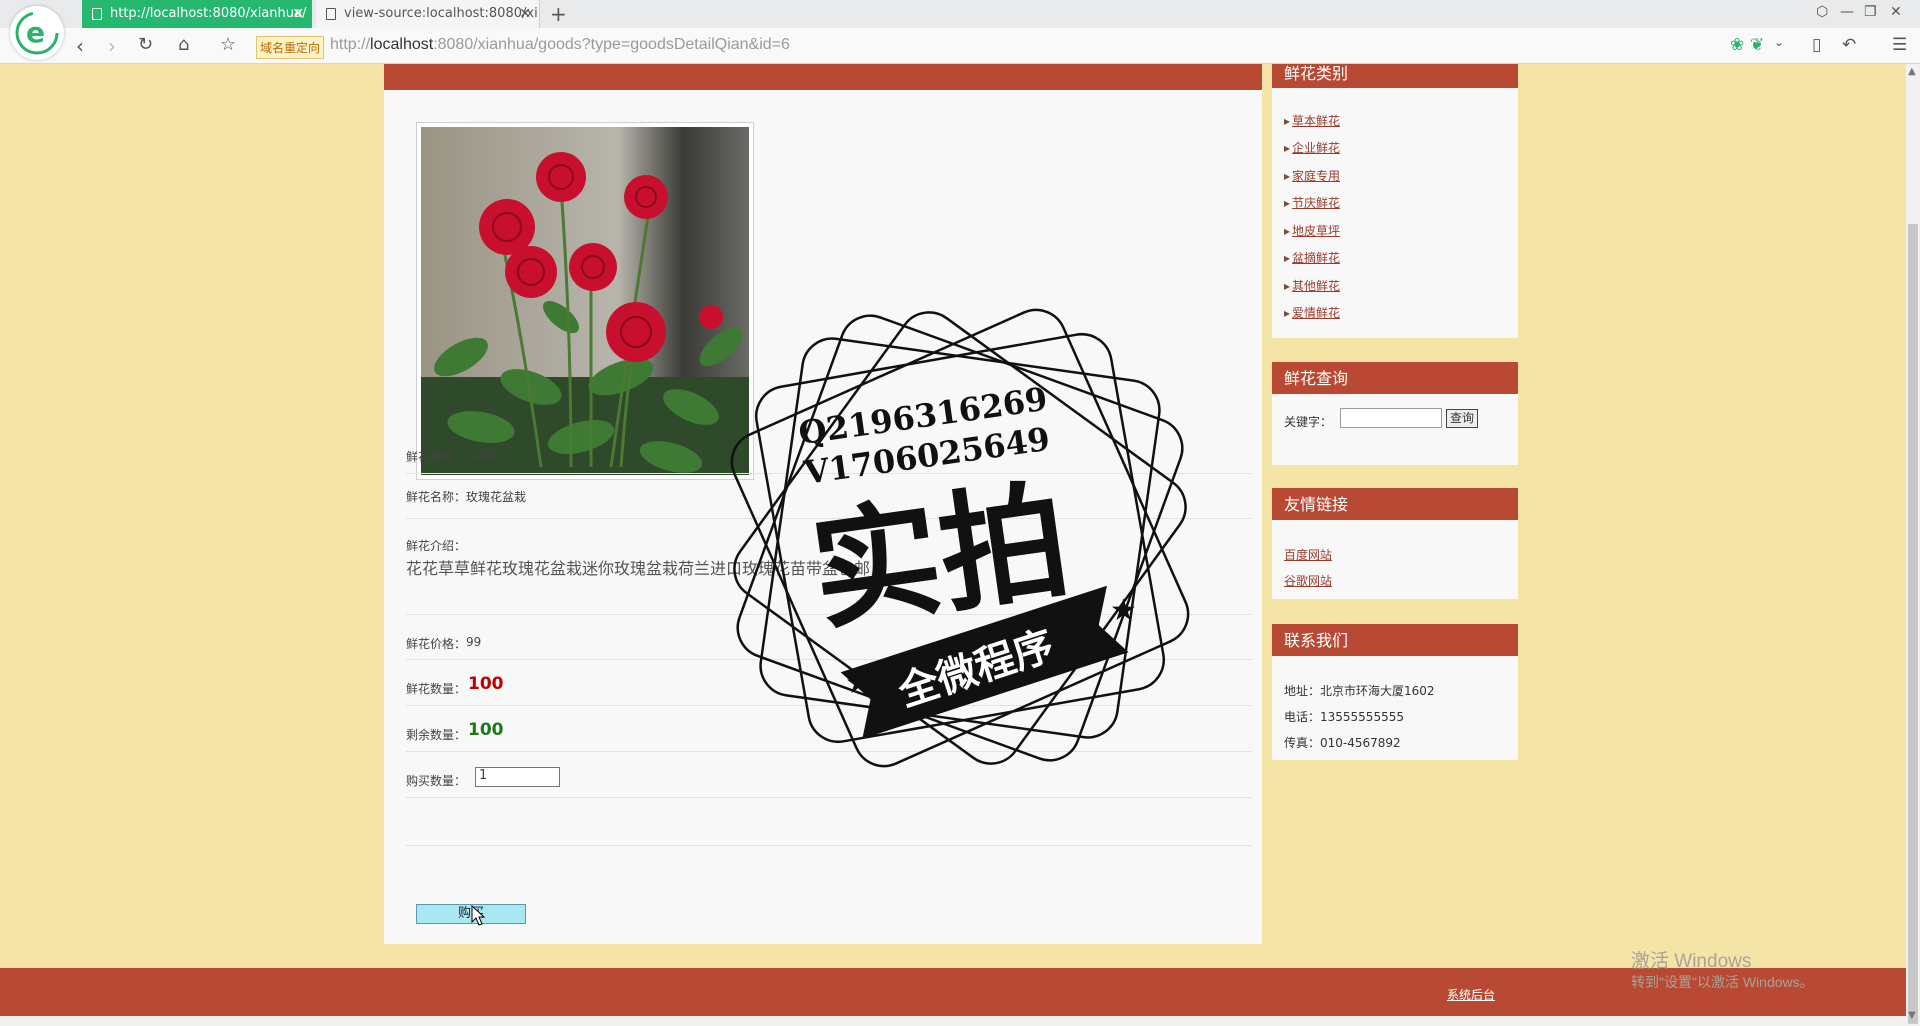 This screenshot has width=1920, height=1026. What do you see at coordinates (1896, 12) in the screenshot?
I see `close-window-icon: ✕` at bounding box center [1896, 12].